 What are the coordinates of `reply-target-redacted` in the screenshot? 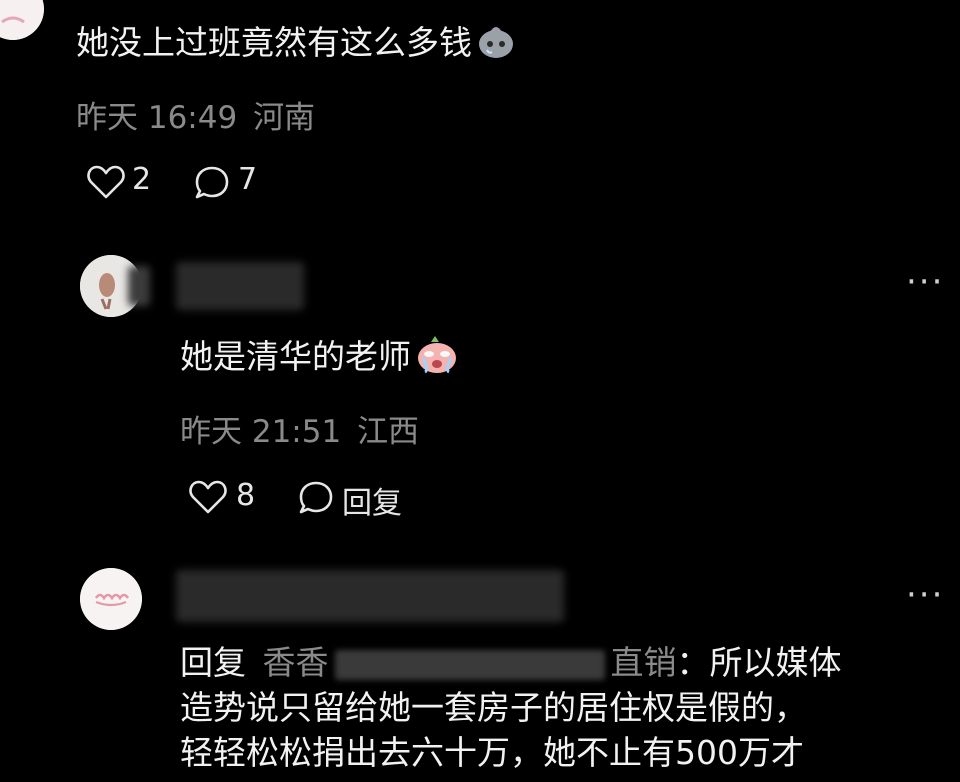 It's located at (469, 664).